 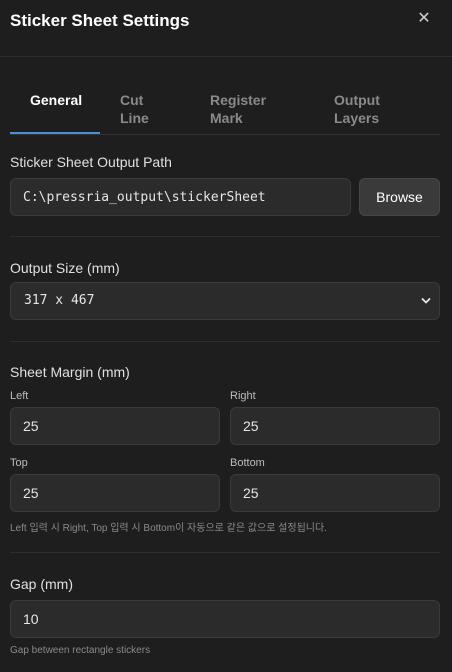 What do you see at coordinates (134, 109) in the screenshot?
I see `tab-cut-line: Cut Line` at bounding box center [134, 109].